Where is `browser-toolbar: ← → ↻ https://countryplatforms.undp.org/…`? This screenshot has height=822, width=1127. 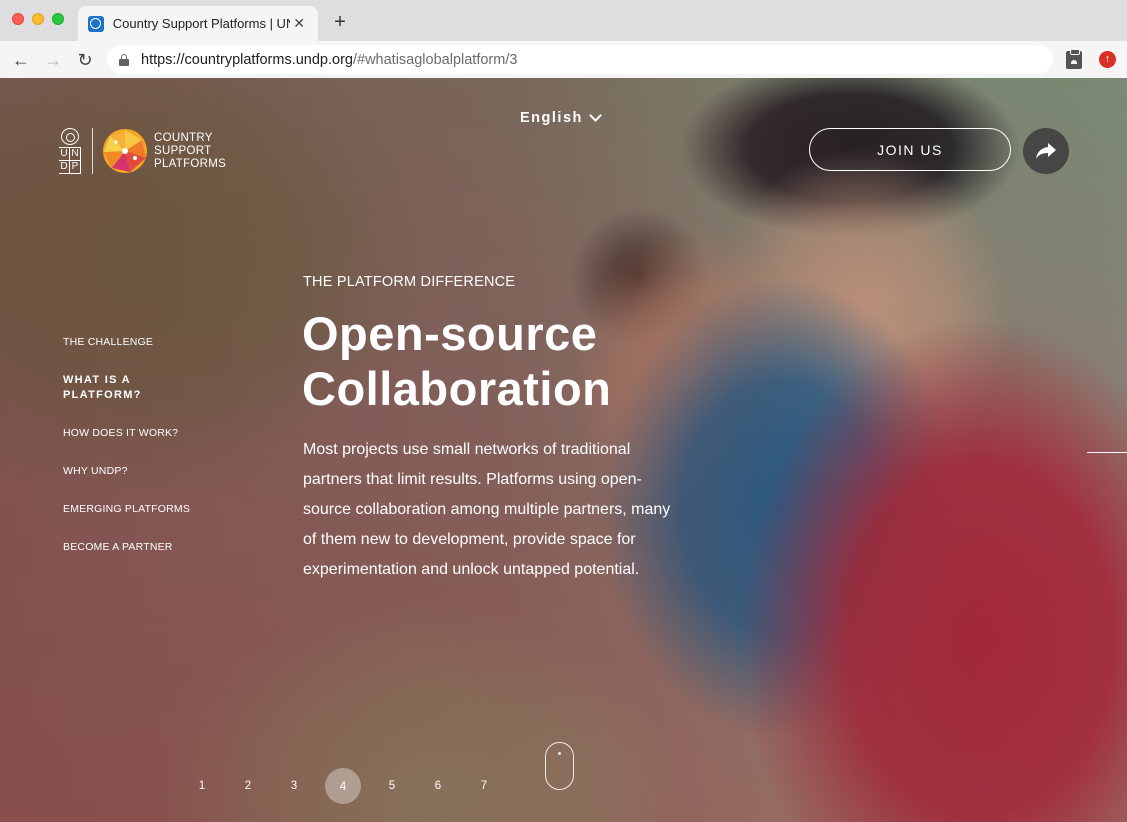 browser-toolbar: ← → ↻ https://countryplatforms.undp.org/… is located at coordinates (563, 59).